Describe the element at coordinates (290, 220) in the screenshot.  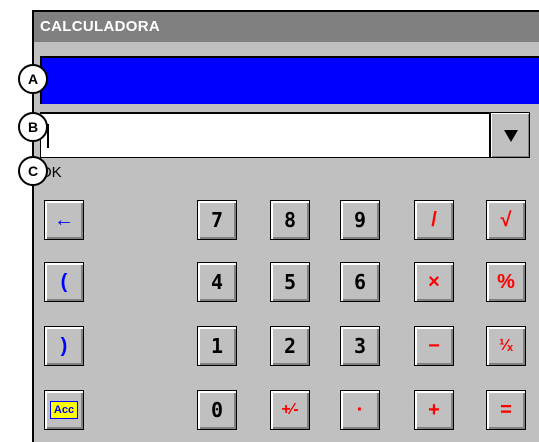
I see `digit-8-button: 8` at that location.